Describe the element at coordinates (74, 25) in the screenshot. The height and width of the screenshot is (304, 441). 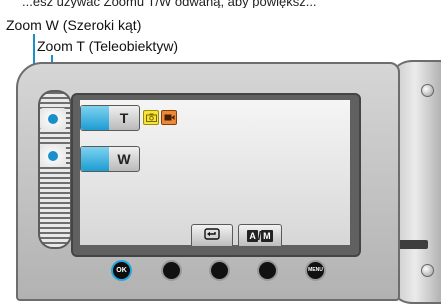
I see `zoom-w-callout: Zoom W (Szeroki kąt)` at that location.